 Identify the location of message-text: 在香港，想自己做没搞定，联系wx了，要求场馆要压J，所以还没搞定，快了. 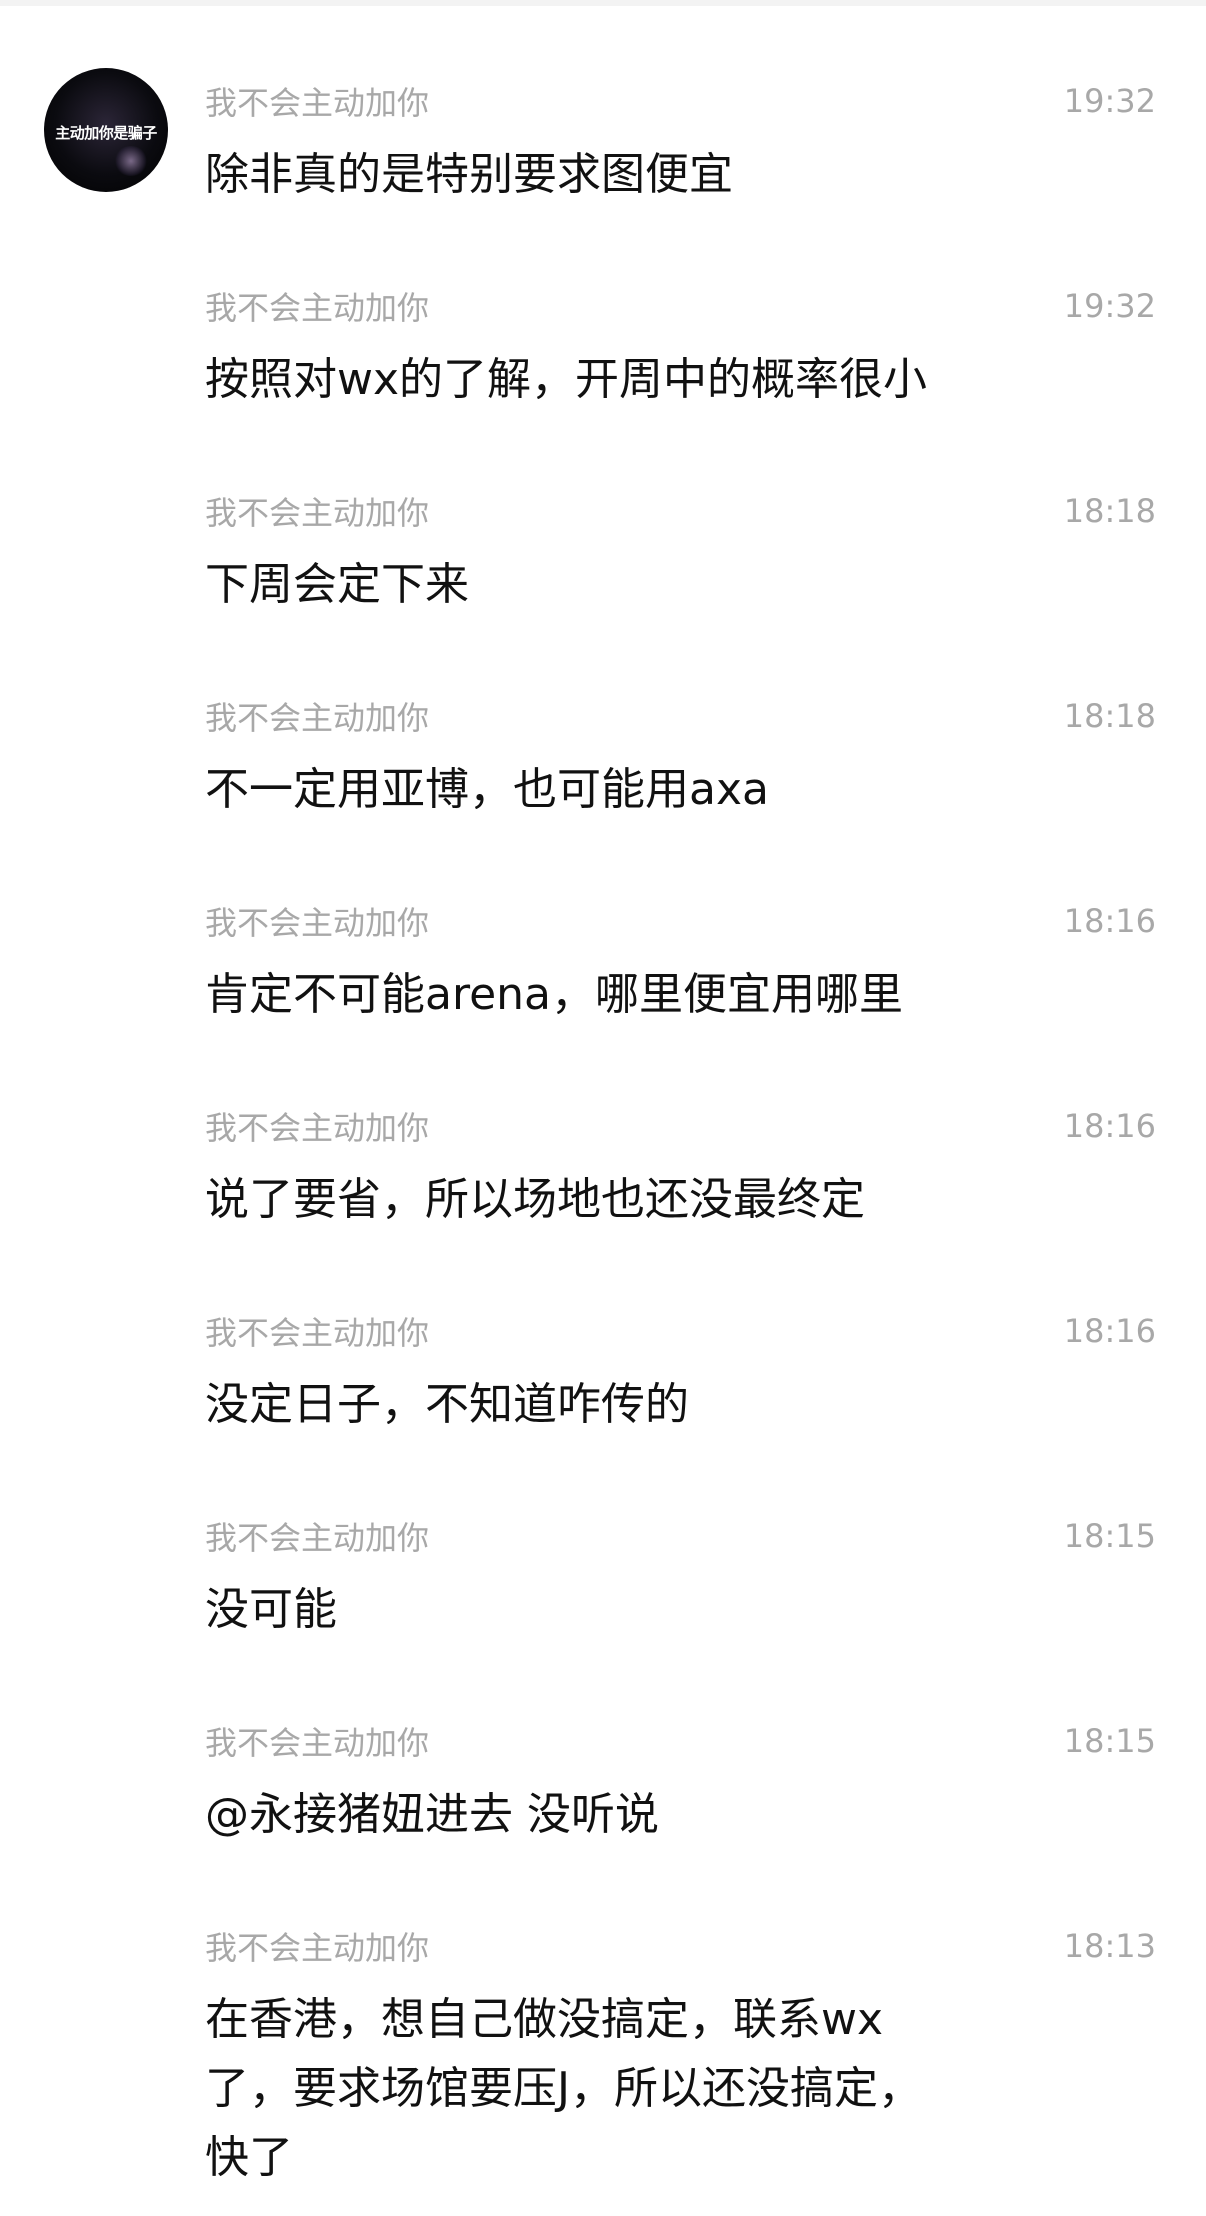
(563, 2088).